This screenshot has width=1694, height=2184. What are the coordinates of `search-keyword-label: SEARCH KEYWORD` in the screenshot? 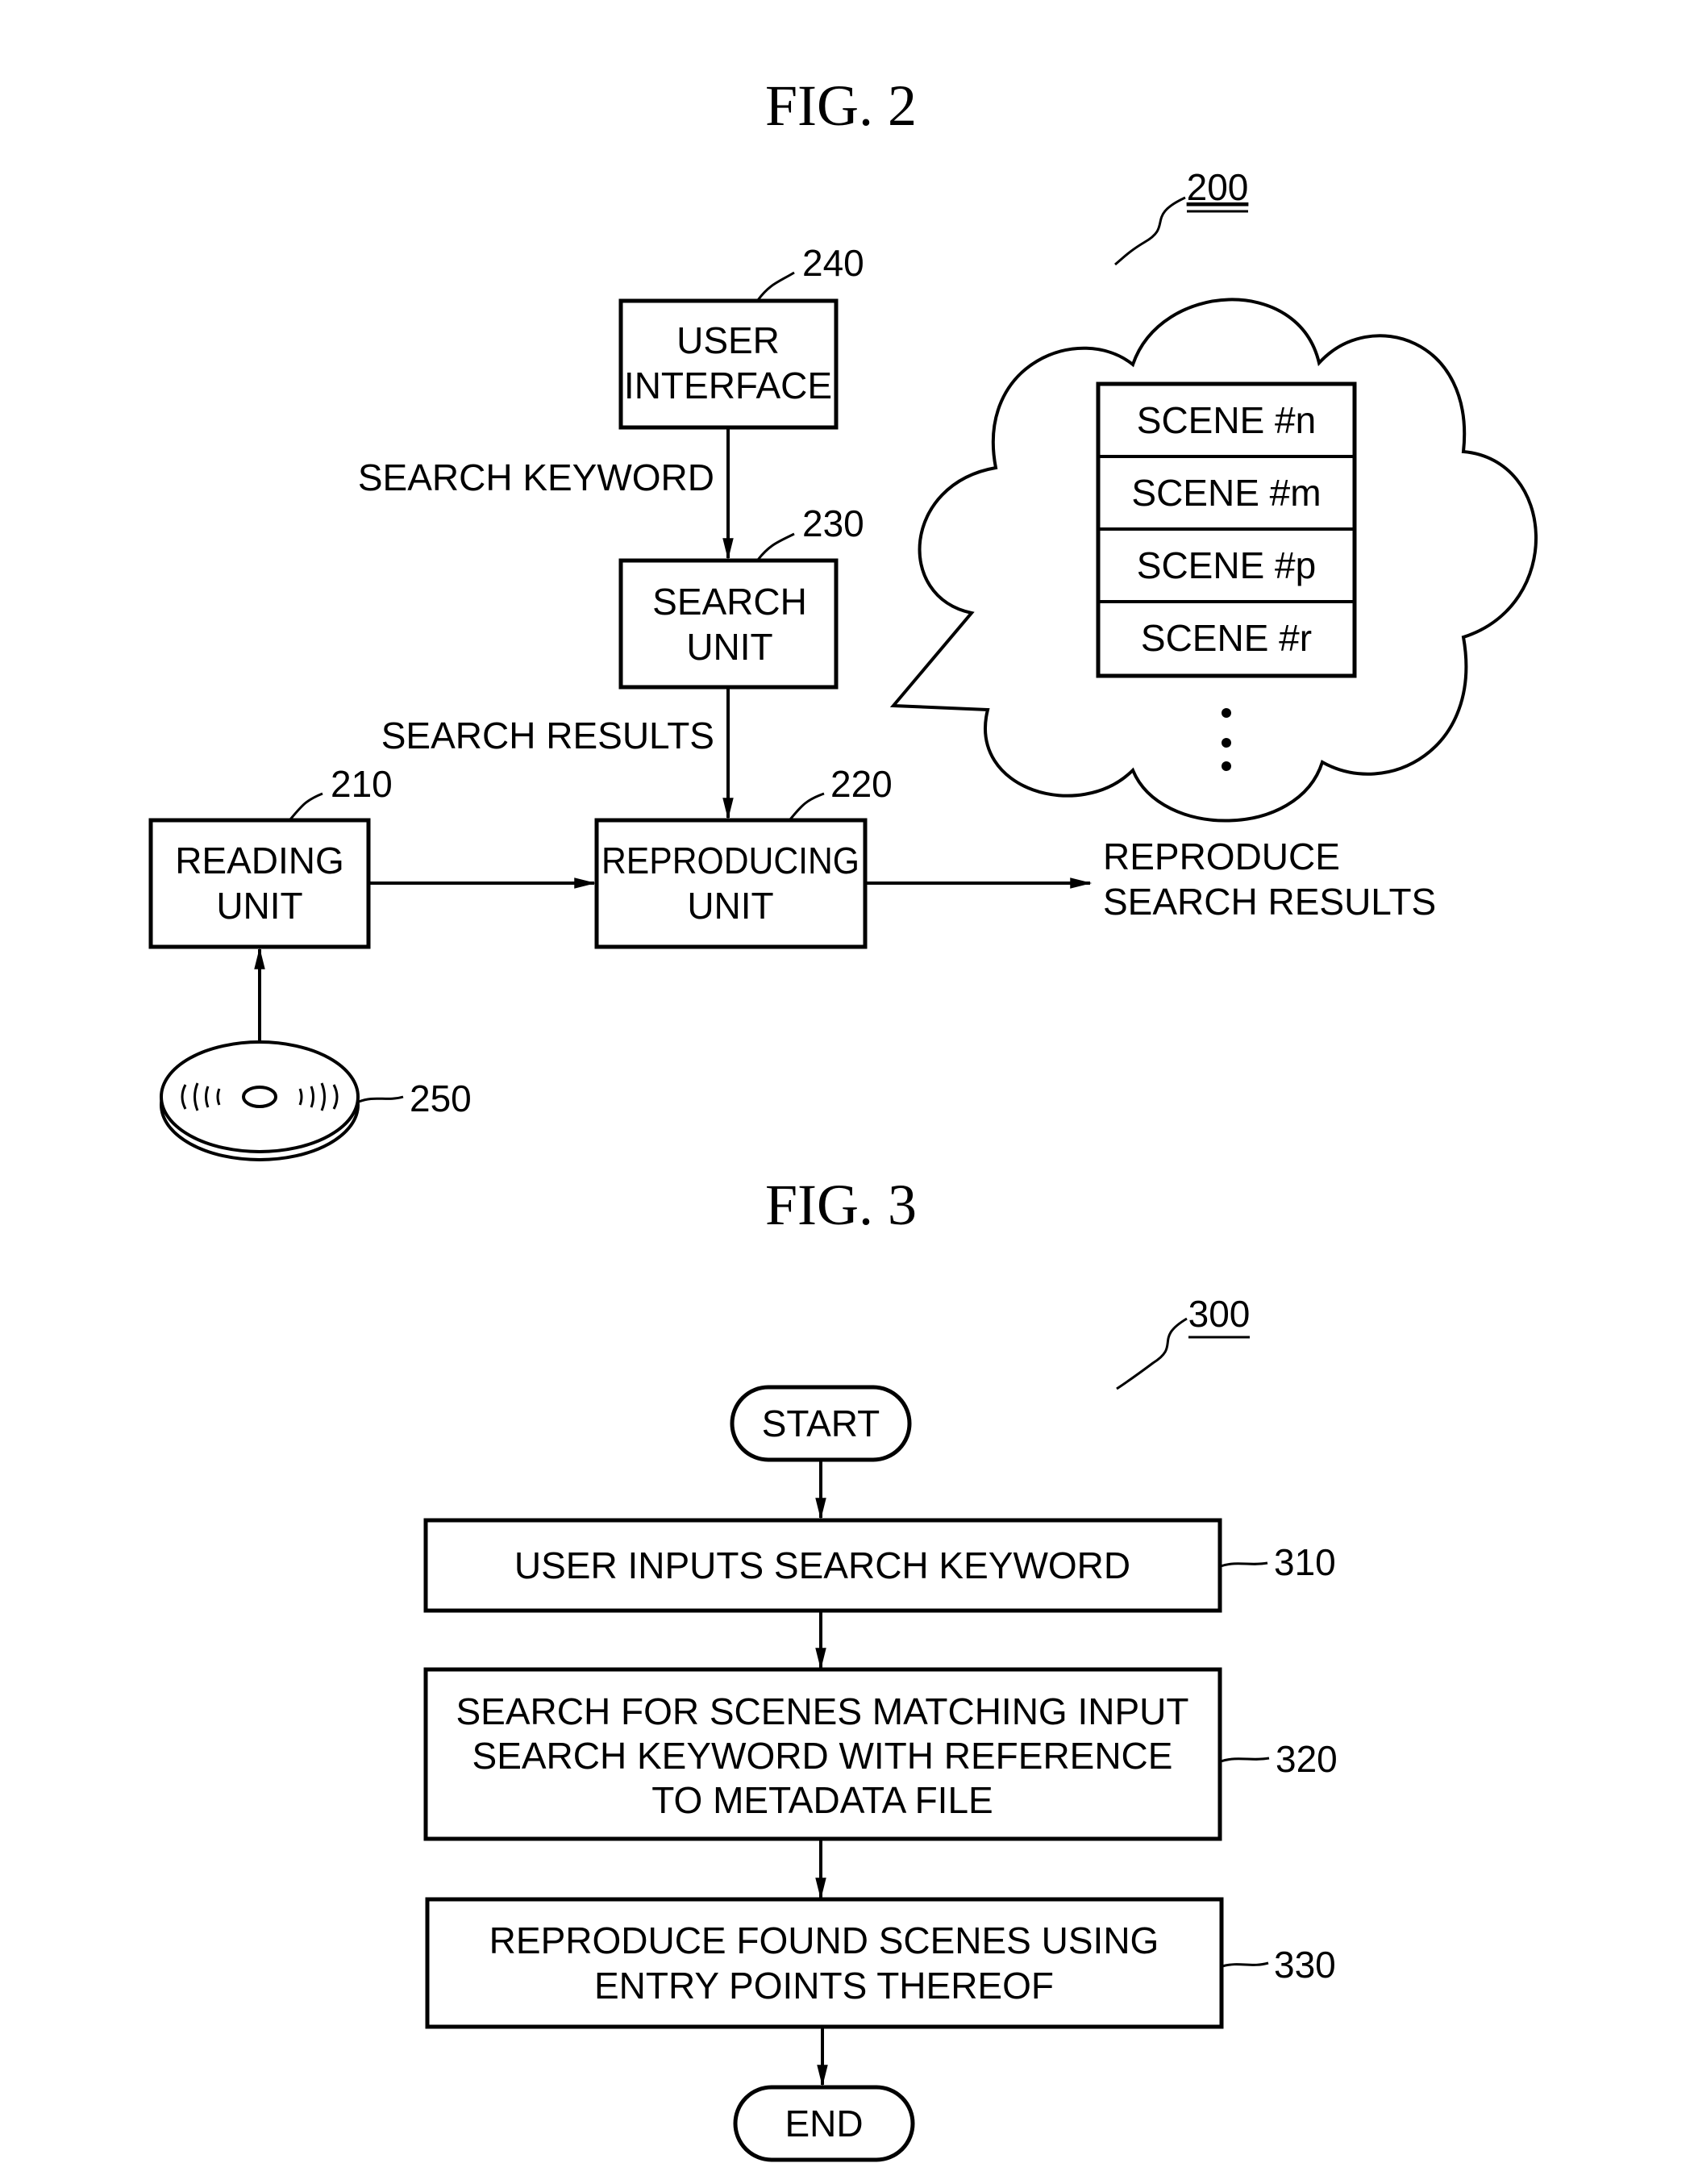 It's located at (536, 477).